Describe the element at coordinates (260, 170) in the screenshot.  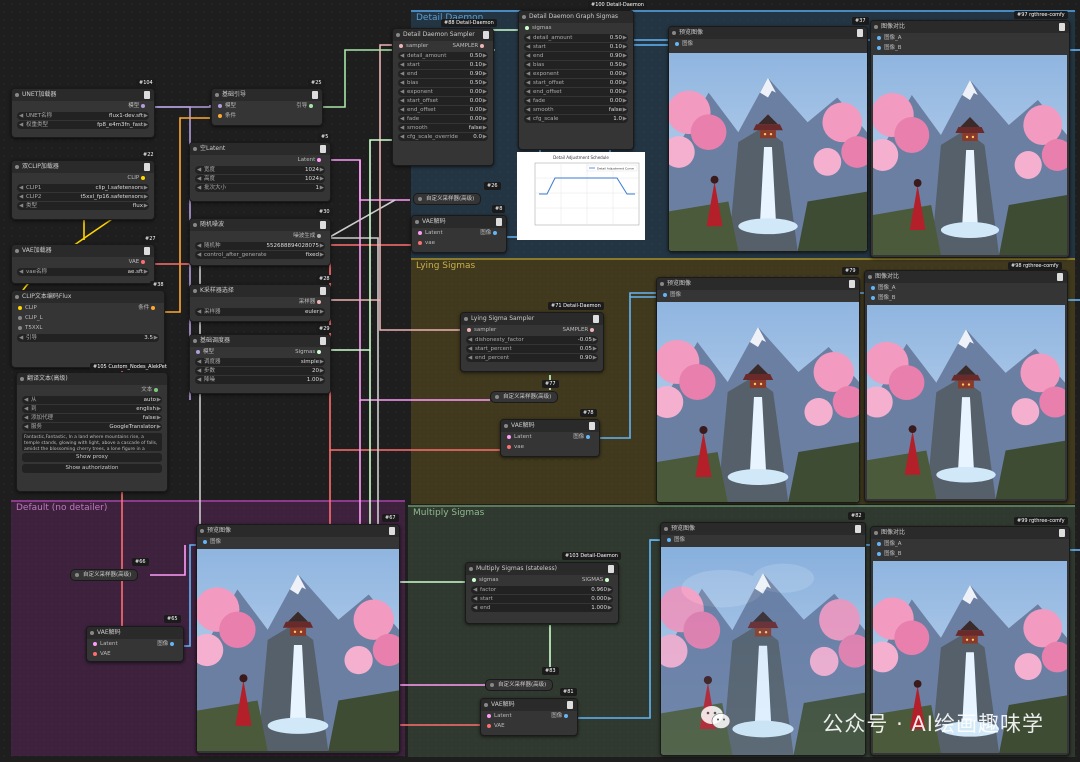
I see `width-widget: ◀ 宽度 1024 ▶` at that location.